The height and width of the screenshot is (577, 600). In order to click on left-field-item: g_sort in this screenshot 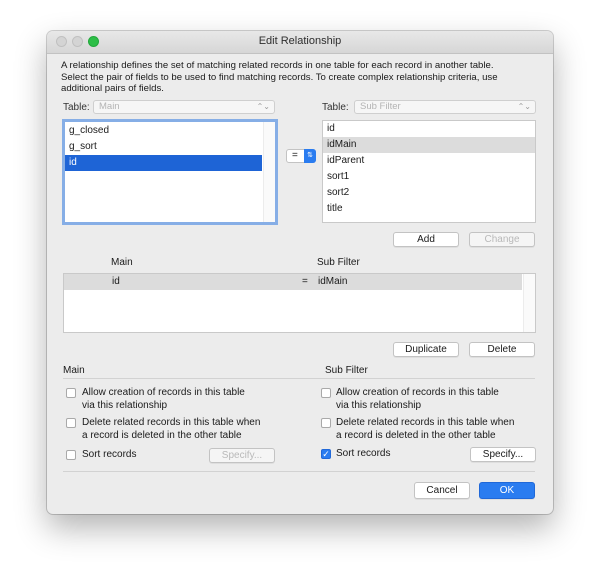, I will do `click(170, 147)`.